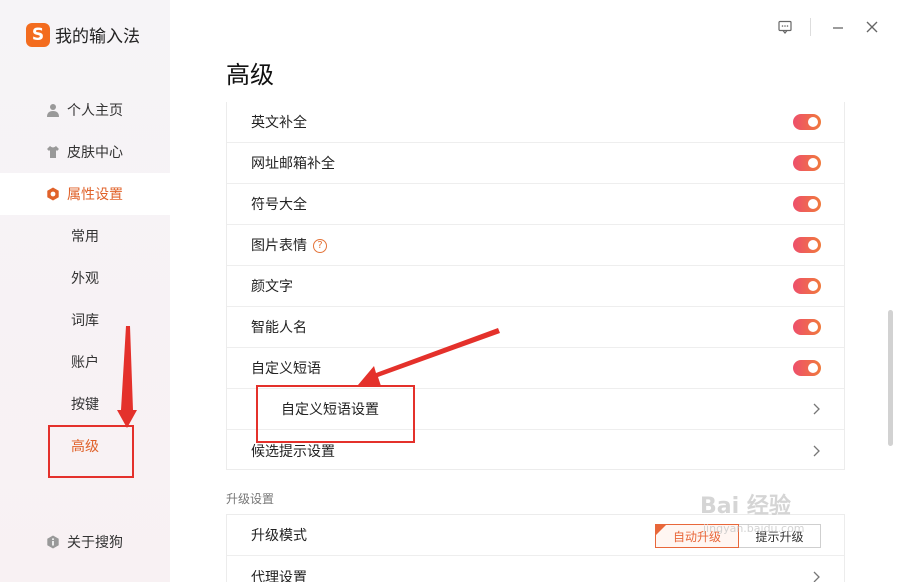  What do you see at coordinates (53, 542) in the screenshot?
I see `info-icon` at bounding box center [53, 542].